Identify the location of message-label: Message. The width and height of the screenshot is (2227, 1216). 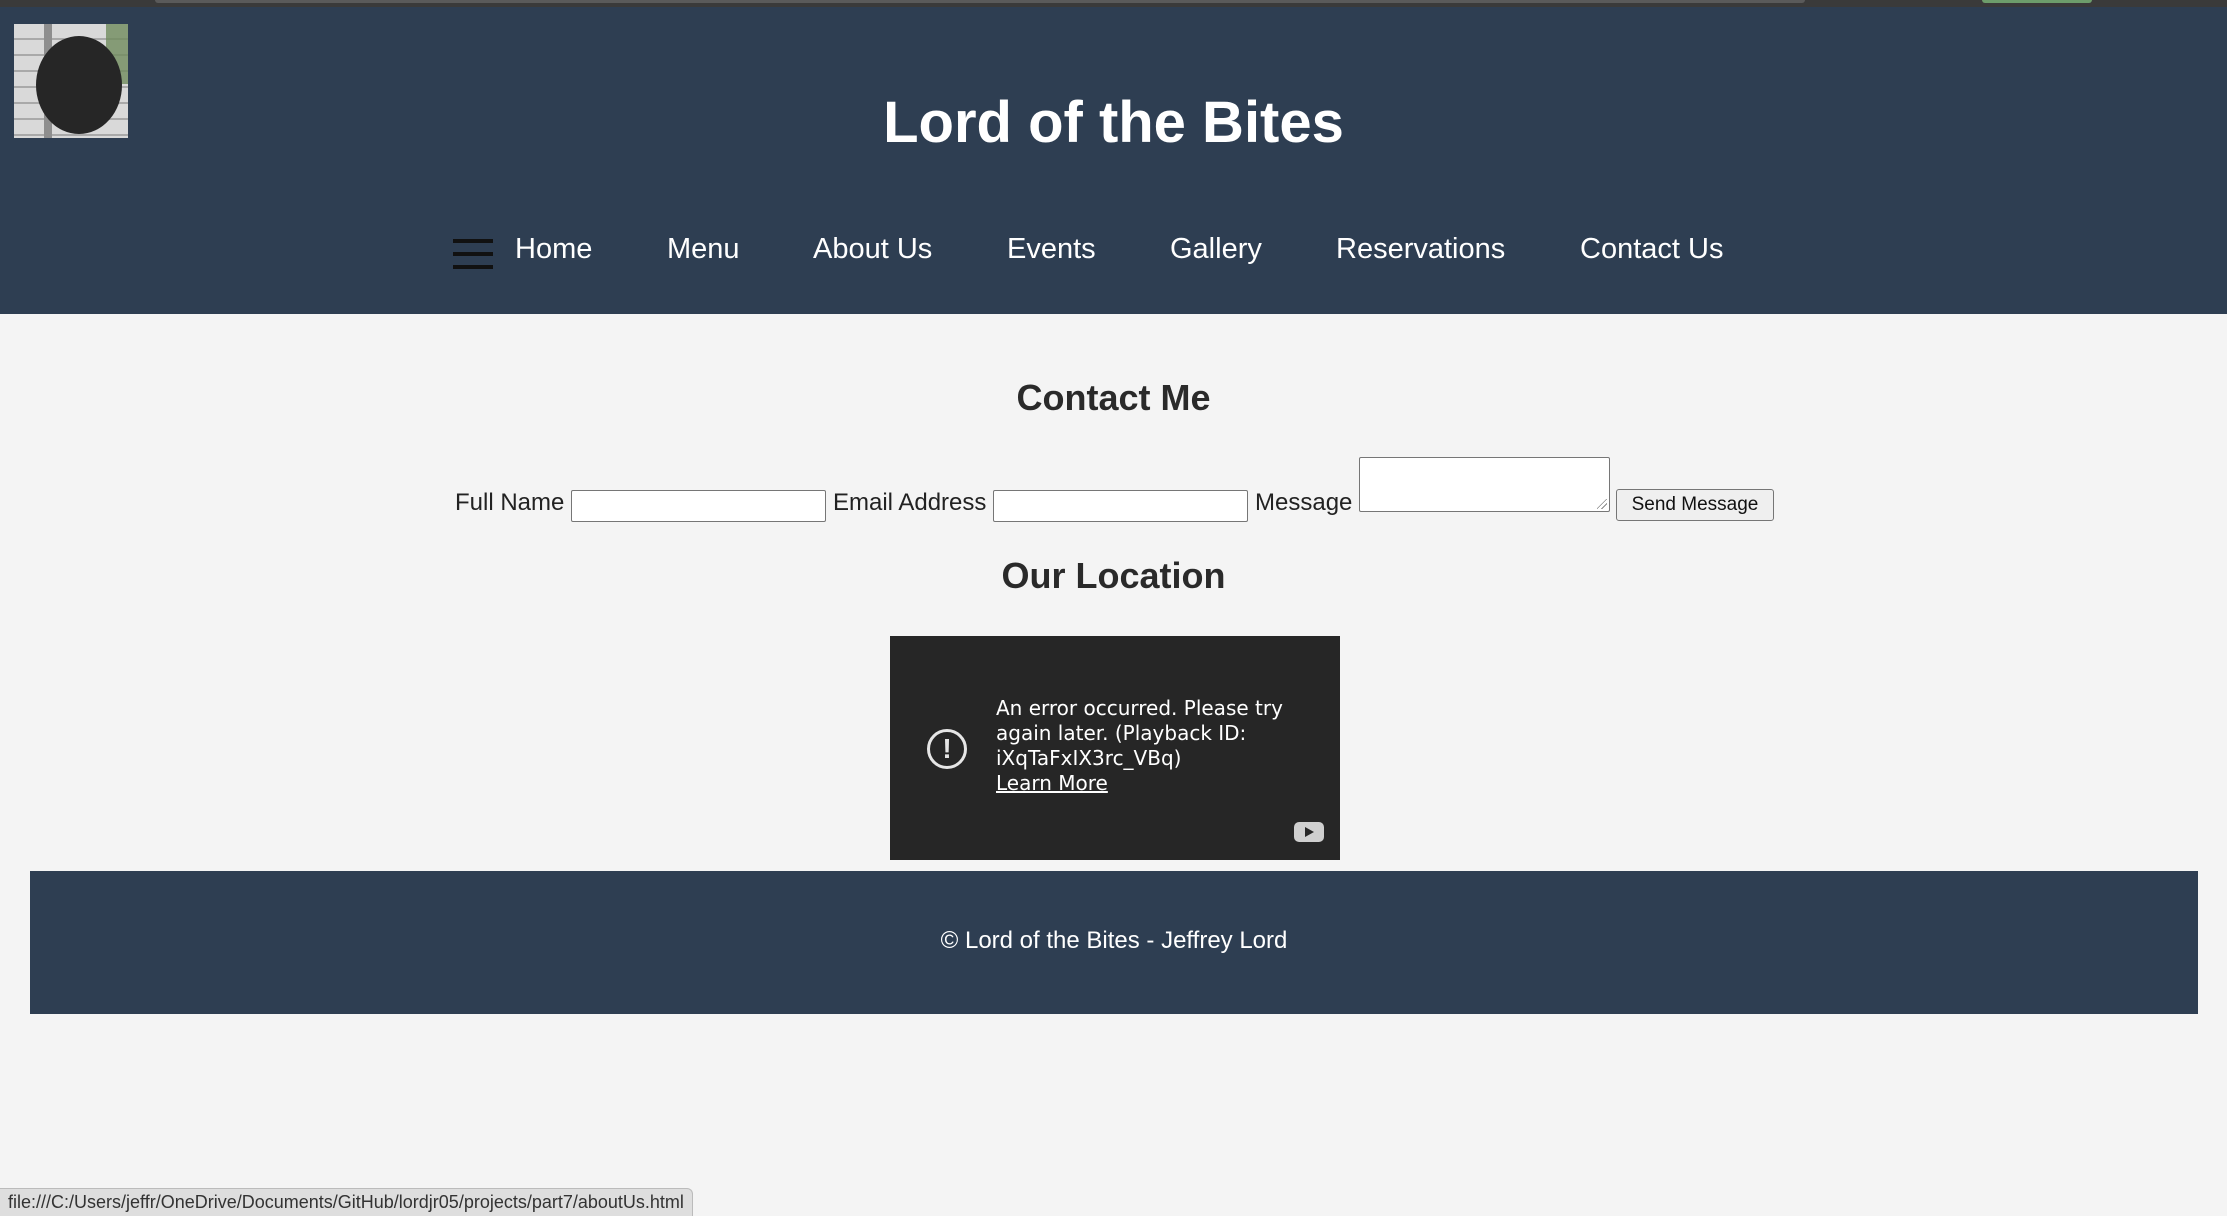
(1304, 502).